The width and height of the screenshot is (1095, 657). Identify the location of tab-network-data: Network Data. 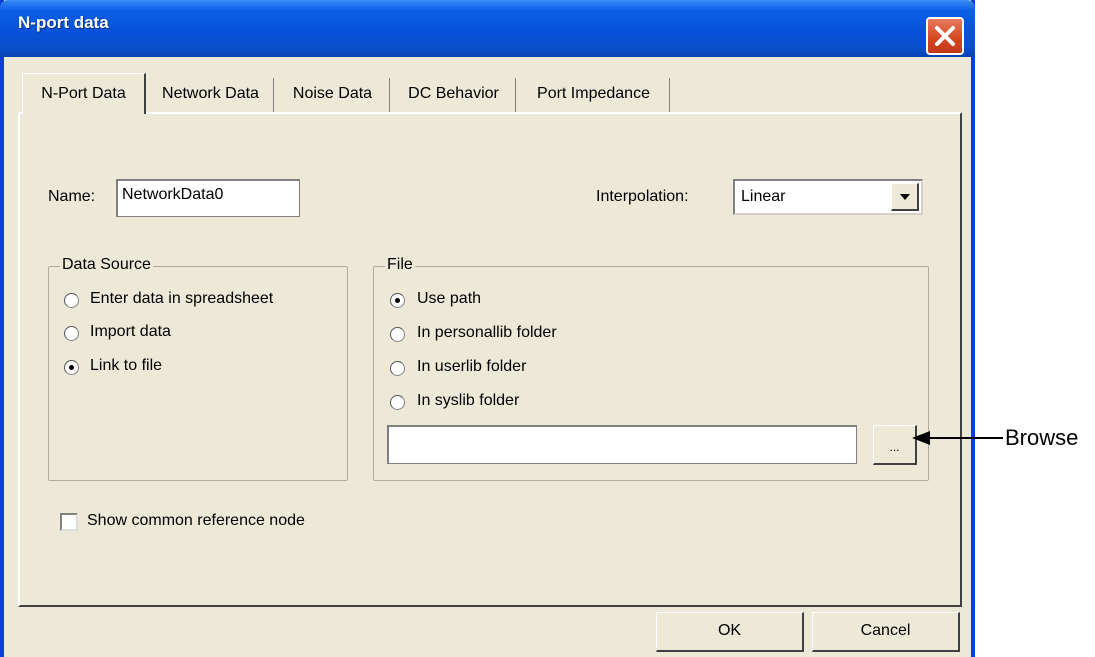
(211, 95).